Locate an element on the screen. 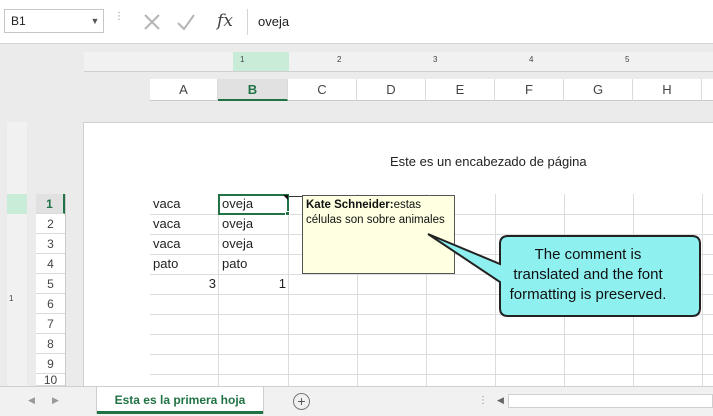  row-header-2: 2 is located at coordinates (50, 224).